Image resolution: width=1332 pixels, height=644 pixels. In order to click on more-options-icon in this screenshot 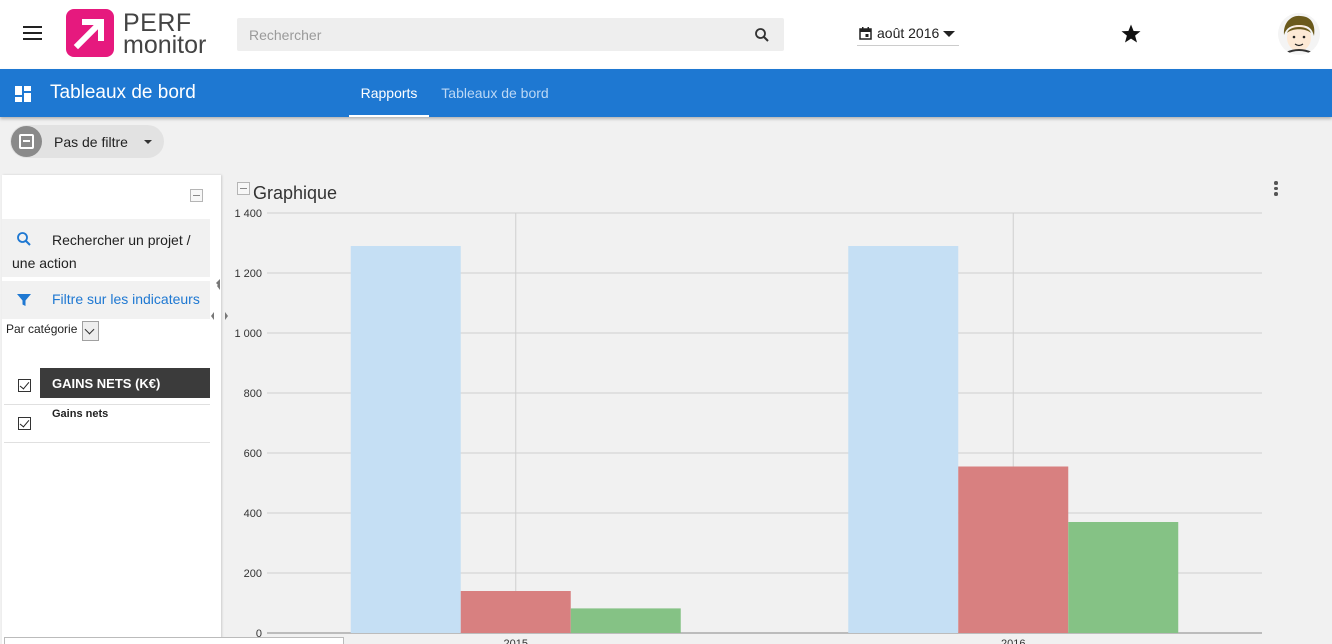, I will do `click(1276, 189)`.